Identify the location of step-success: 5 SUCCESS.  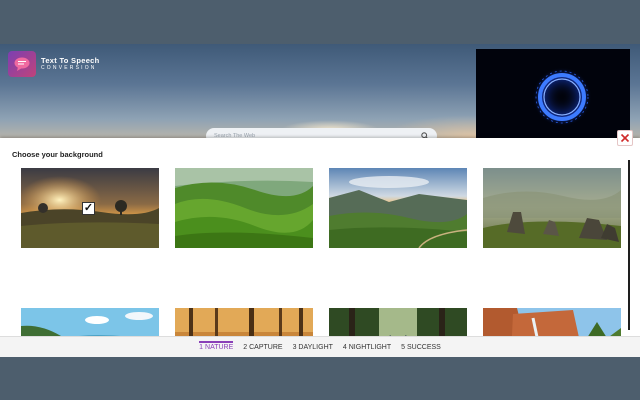
(421, 347).